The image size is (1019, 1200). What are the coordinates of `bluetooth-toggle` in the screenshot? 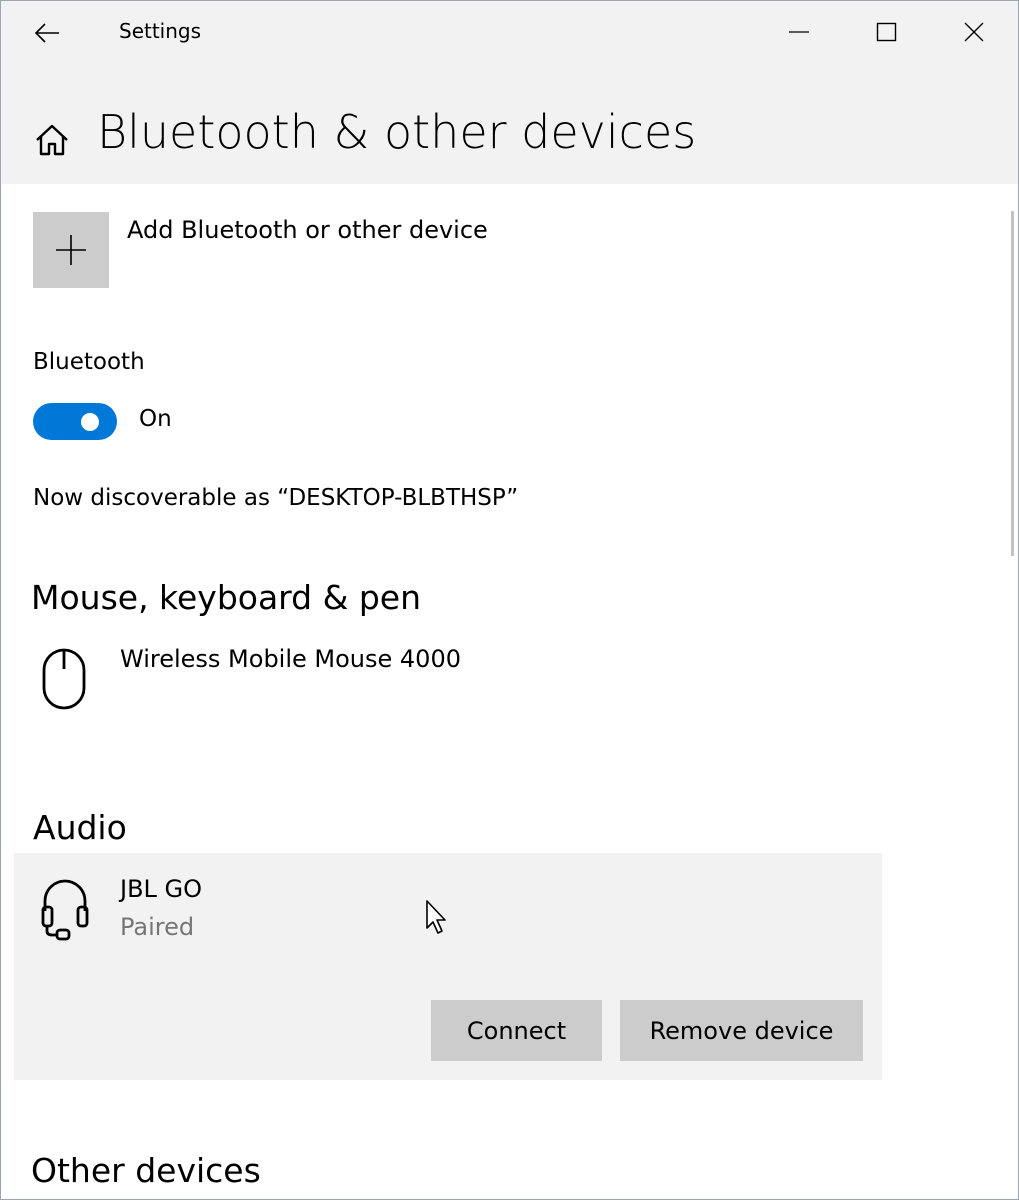 It's located at (75, 421).